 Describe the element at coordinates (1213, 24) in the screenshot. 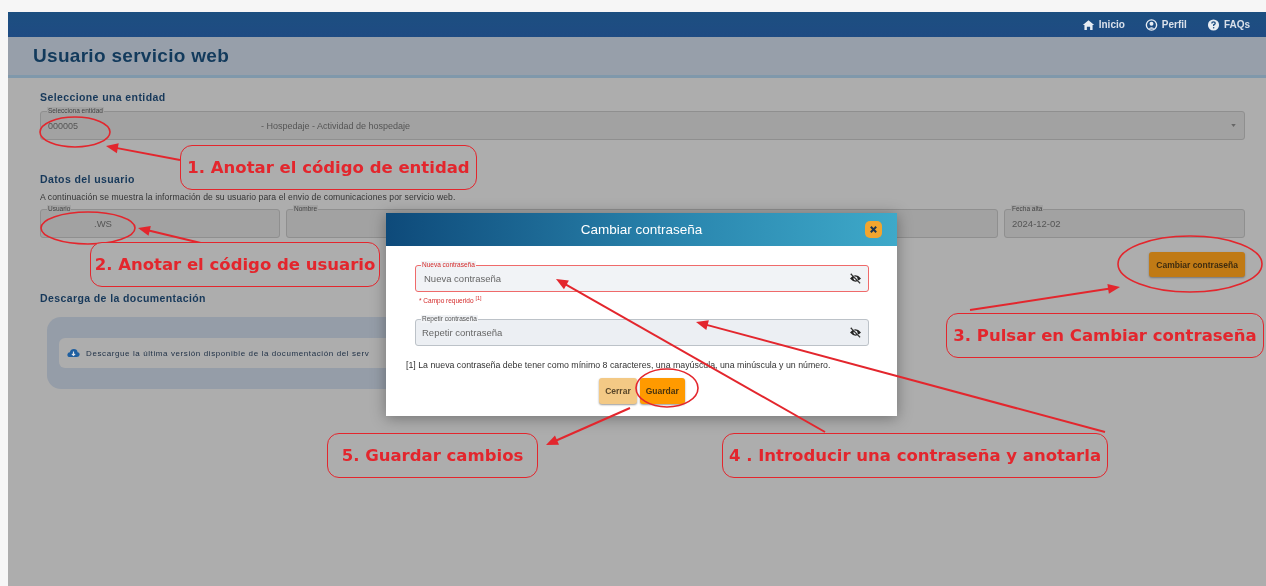

I see `help-icon` at that location.